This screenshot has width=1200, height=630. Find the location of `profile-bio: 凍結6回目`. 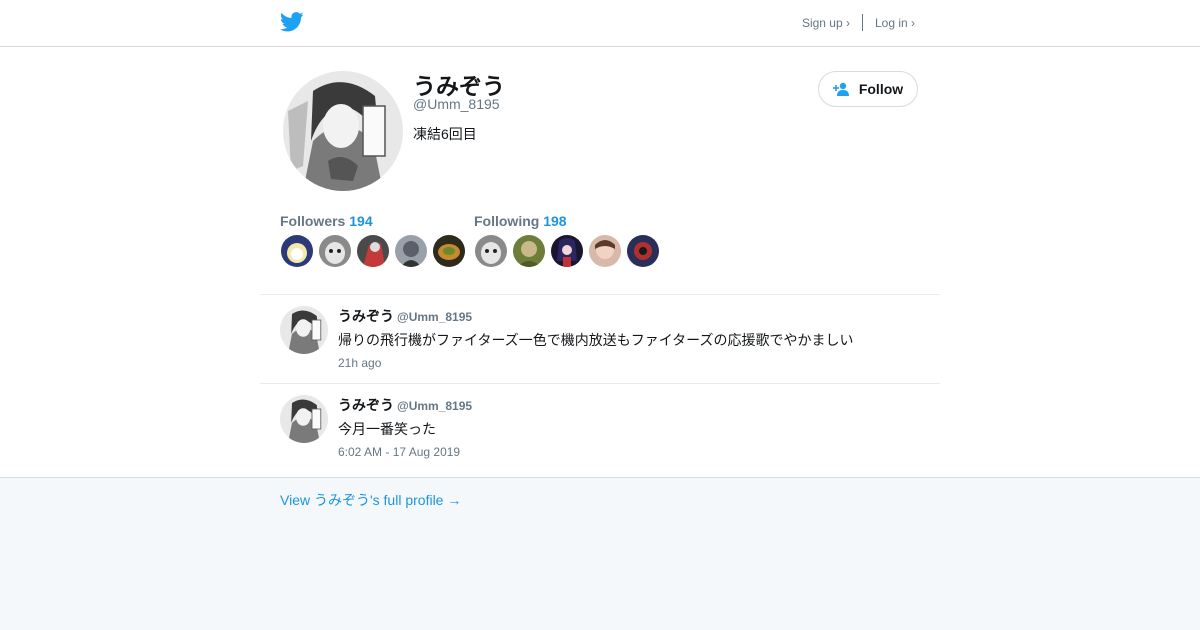

profile-bio: 凍結6回目 is located at coordinates (445, 134).